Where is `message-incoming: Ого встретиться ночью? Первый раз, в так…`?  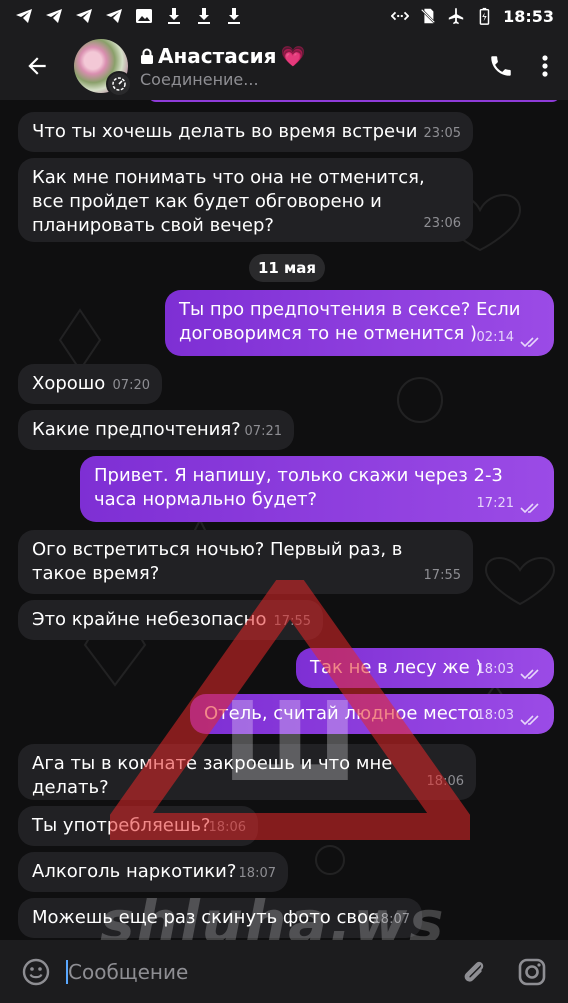
message-incoming: Ого встретиться ночью? Первый раз, в так… is located at coordinates (245, 562).